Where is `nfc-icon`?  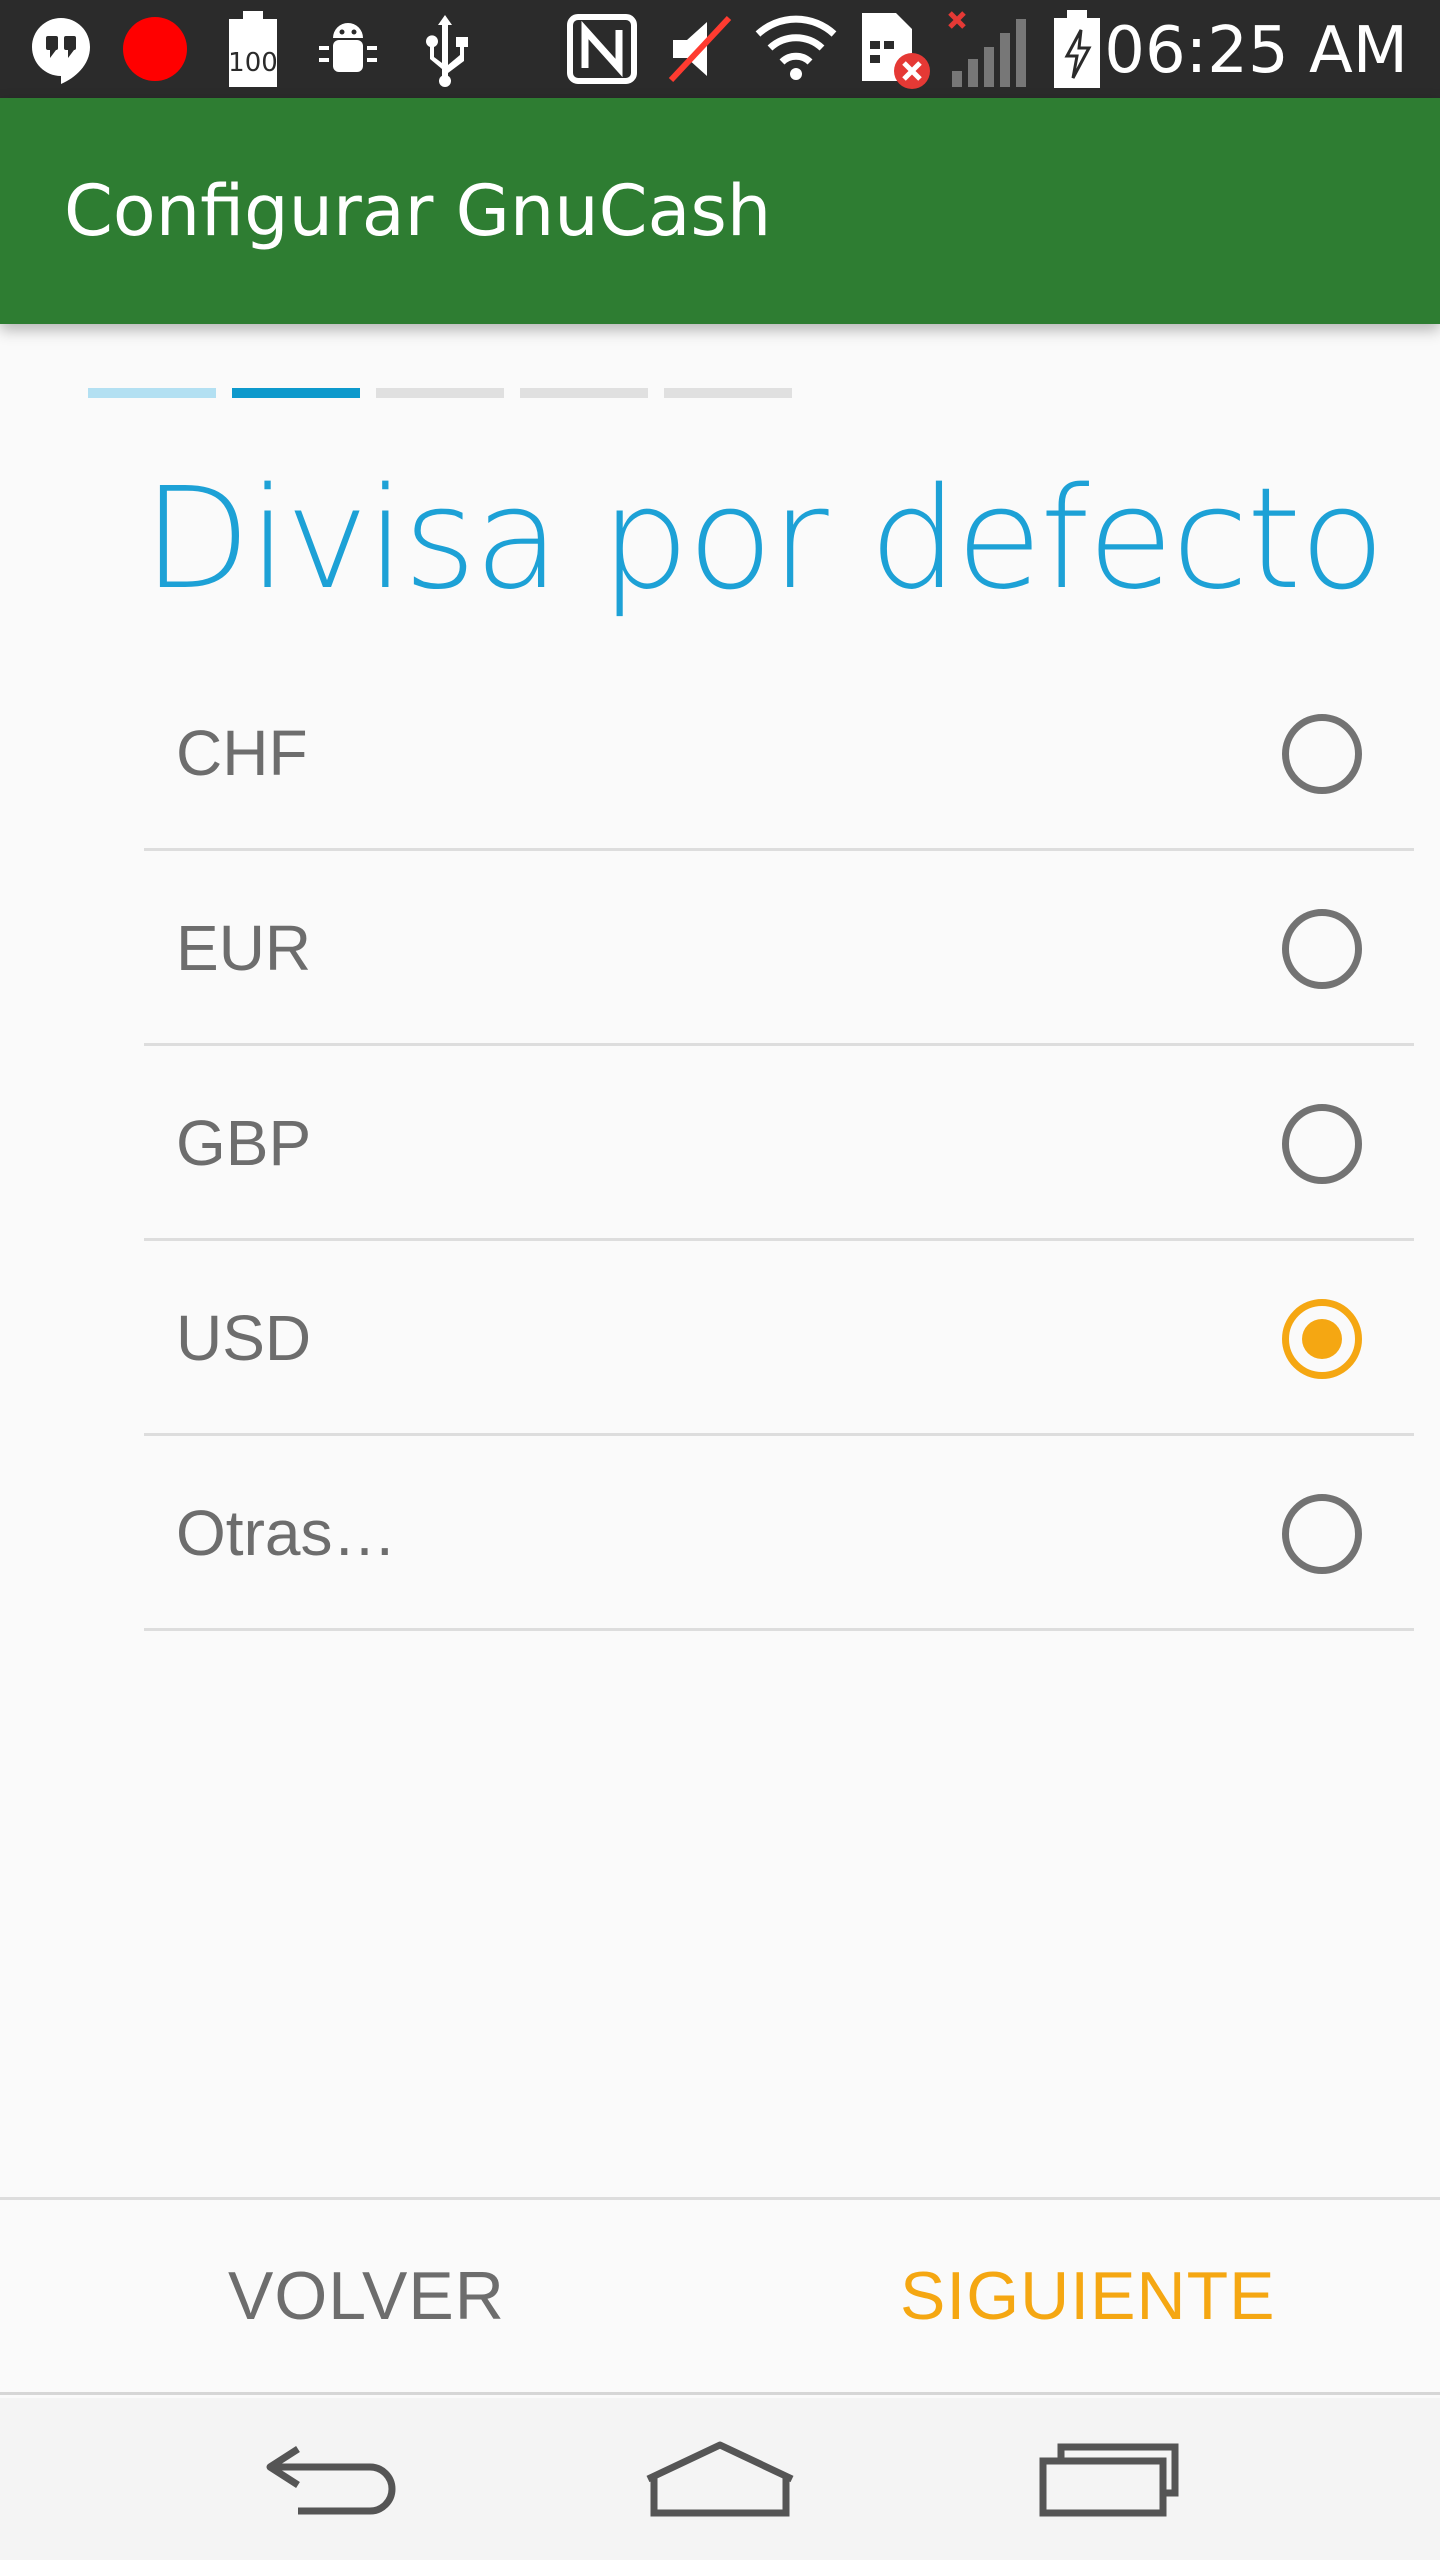
nfc-icon is located at coordinates (602, 49).